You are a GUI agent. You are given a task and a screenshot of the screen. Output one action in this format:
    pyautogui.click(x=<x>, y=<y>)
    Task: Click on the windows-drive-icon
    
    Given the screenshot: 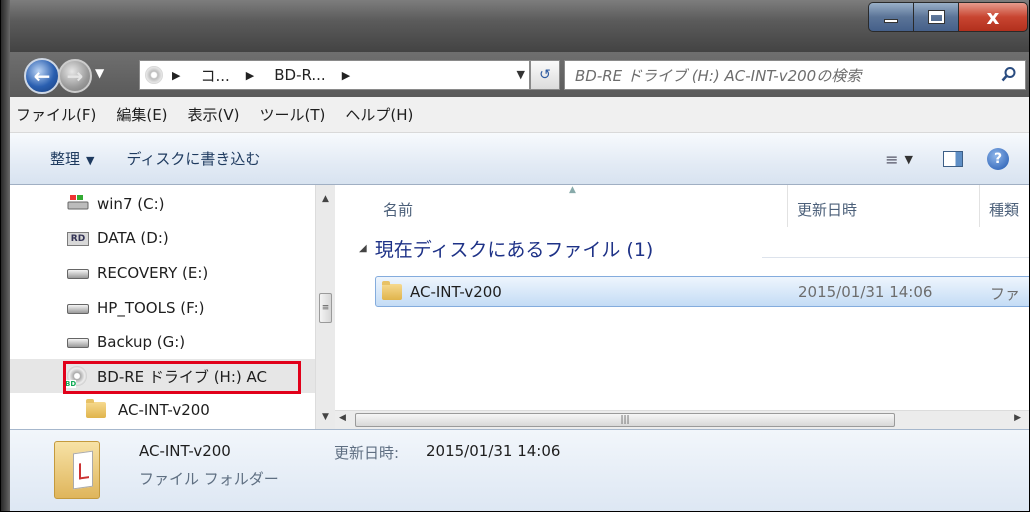 What is the action you would take?
    pyautogui.click(x=79, y=204)
    